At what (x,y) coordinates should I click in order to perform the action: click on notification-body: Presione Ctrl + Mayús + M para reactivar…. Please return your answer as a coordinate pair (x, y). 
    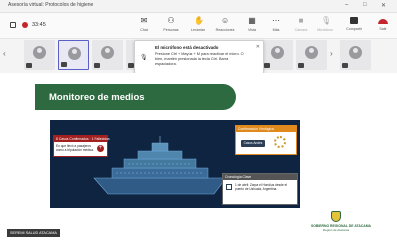
    Looking at the image, I should click on (199, 59).